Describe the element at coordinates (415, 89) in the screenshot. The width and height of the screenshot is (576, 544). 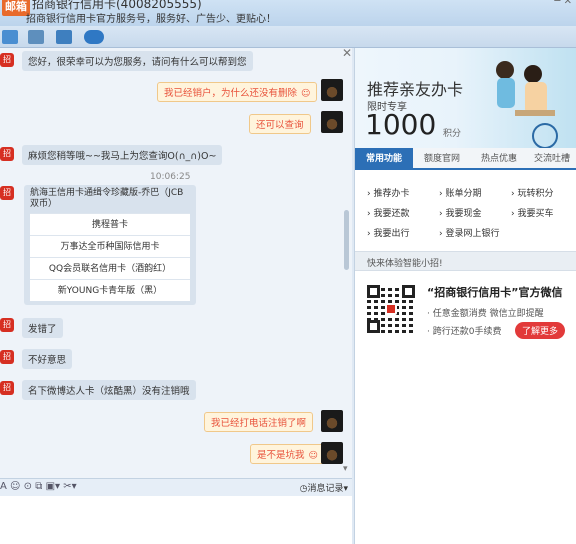
I see `banner-title: 推荐亲友办卡` at that location.